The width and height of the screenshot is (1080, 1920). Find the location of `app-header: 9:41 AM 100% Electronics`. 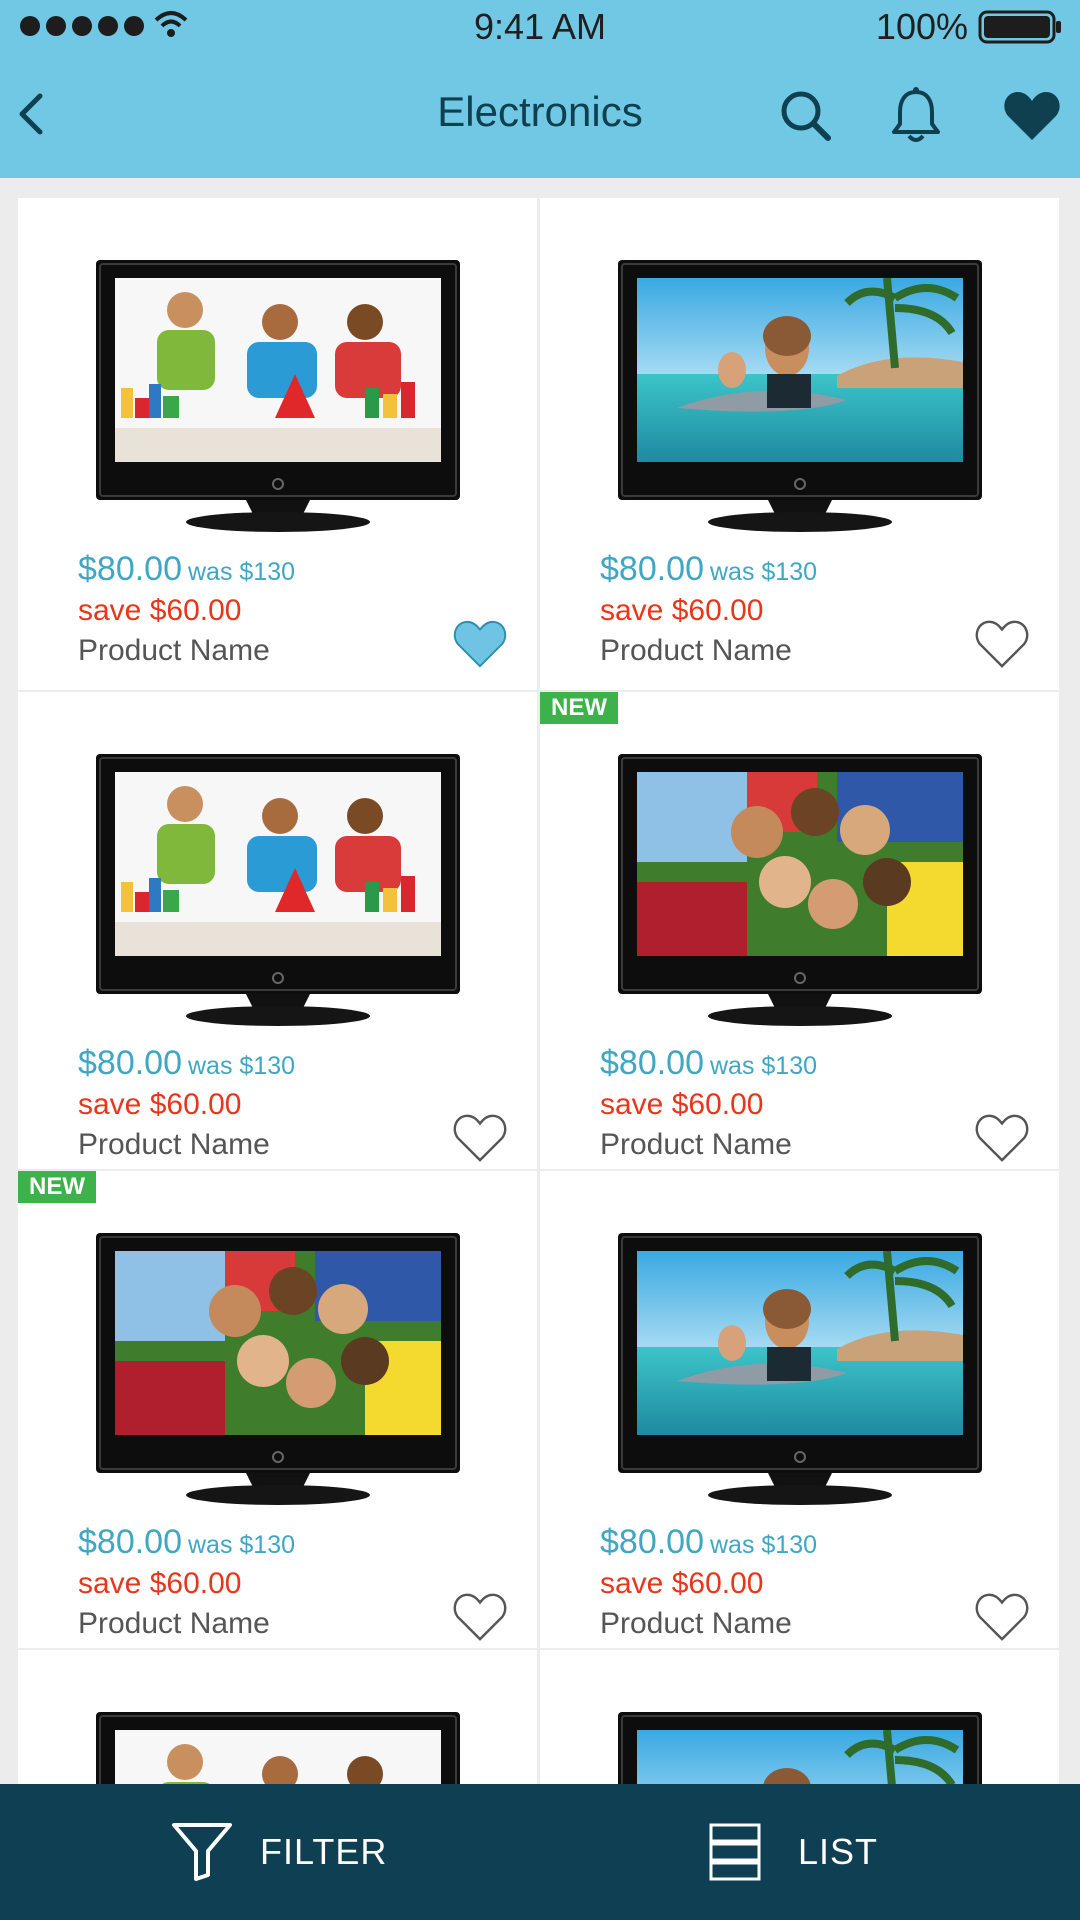

app-header: 9:41 AM 100% Electronics is located at coordinates (540, 89).